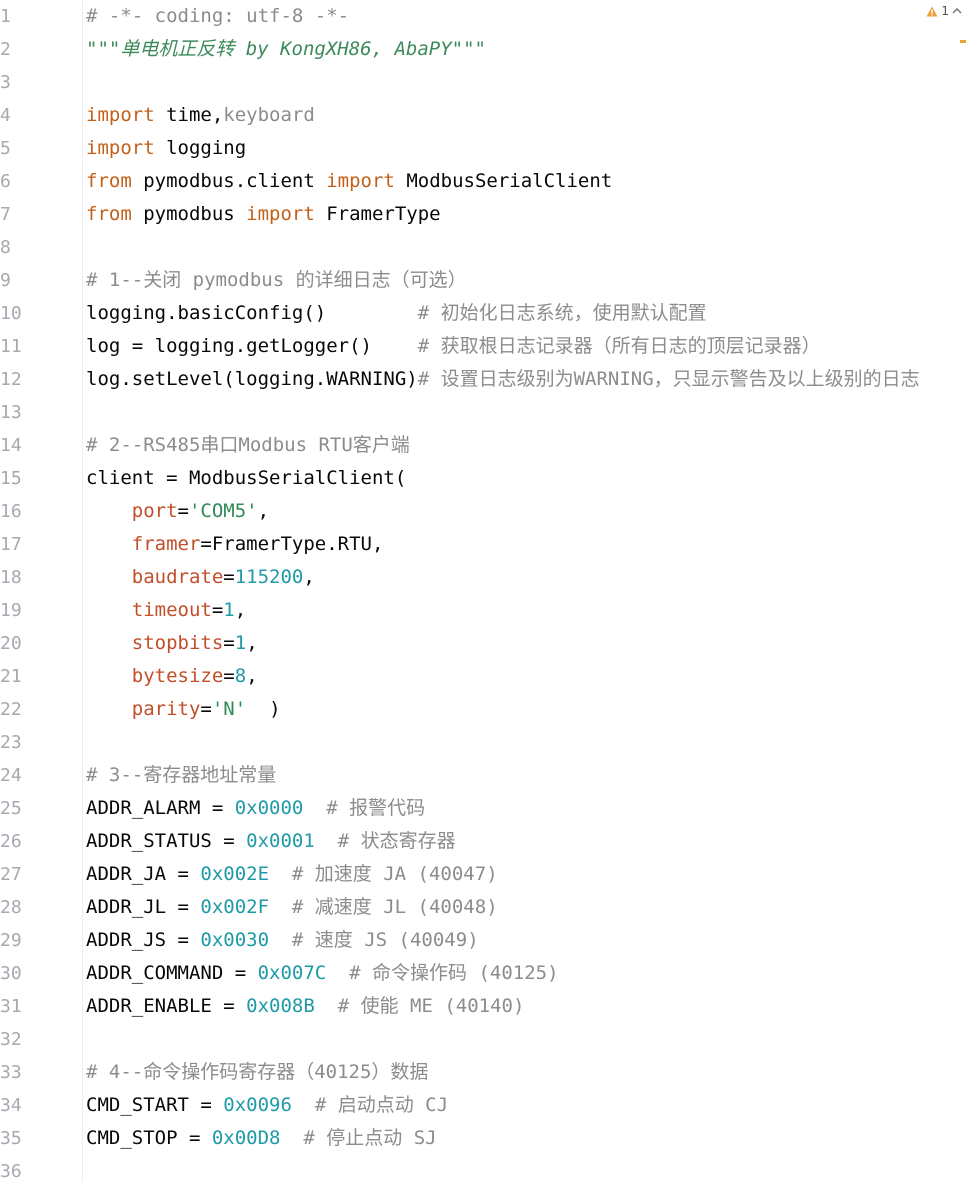 This screenshot has height=1182, width=966. What do you see at coordinates (944, 11) in the screenshot?
I see `inspection-widget: 1` at bounding box center [944, 11].